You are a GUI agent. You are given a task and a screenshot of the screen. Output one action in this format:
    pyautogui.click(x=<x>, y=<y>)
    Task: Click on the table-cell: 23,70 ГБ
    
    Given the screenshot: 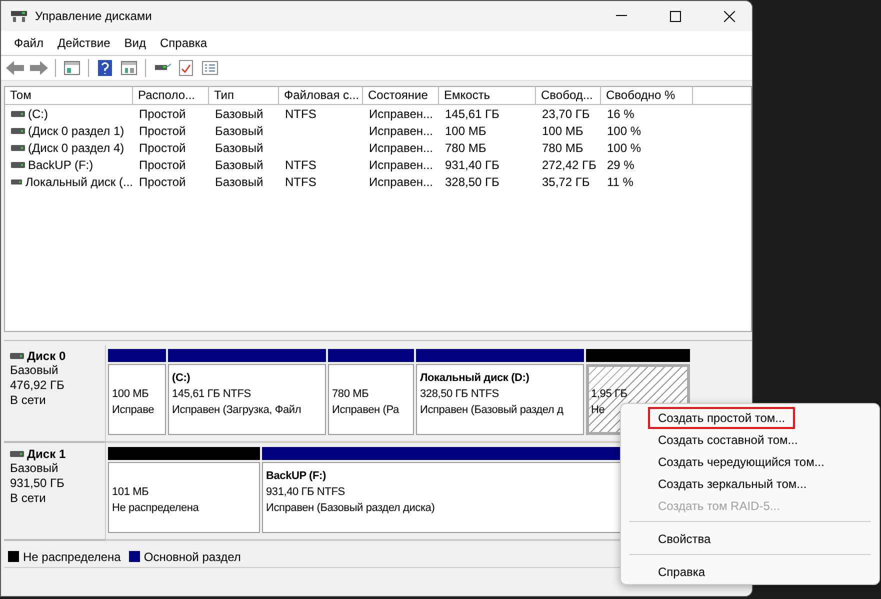 What is the action you would take?
    pyautogui.click(x=566, y=113)
    